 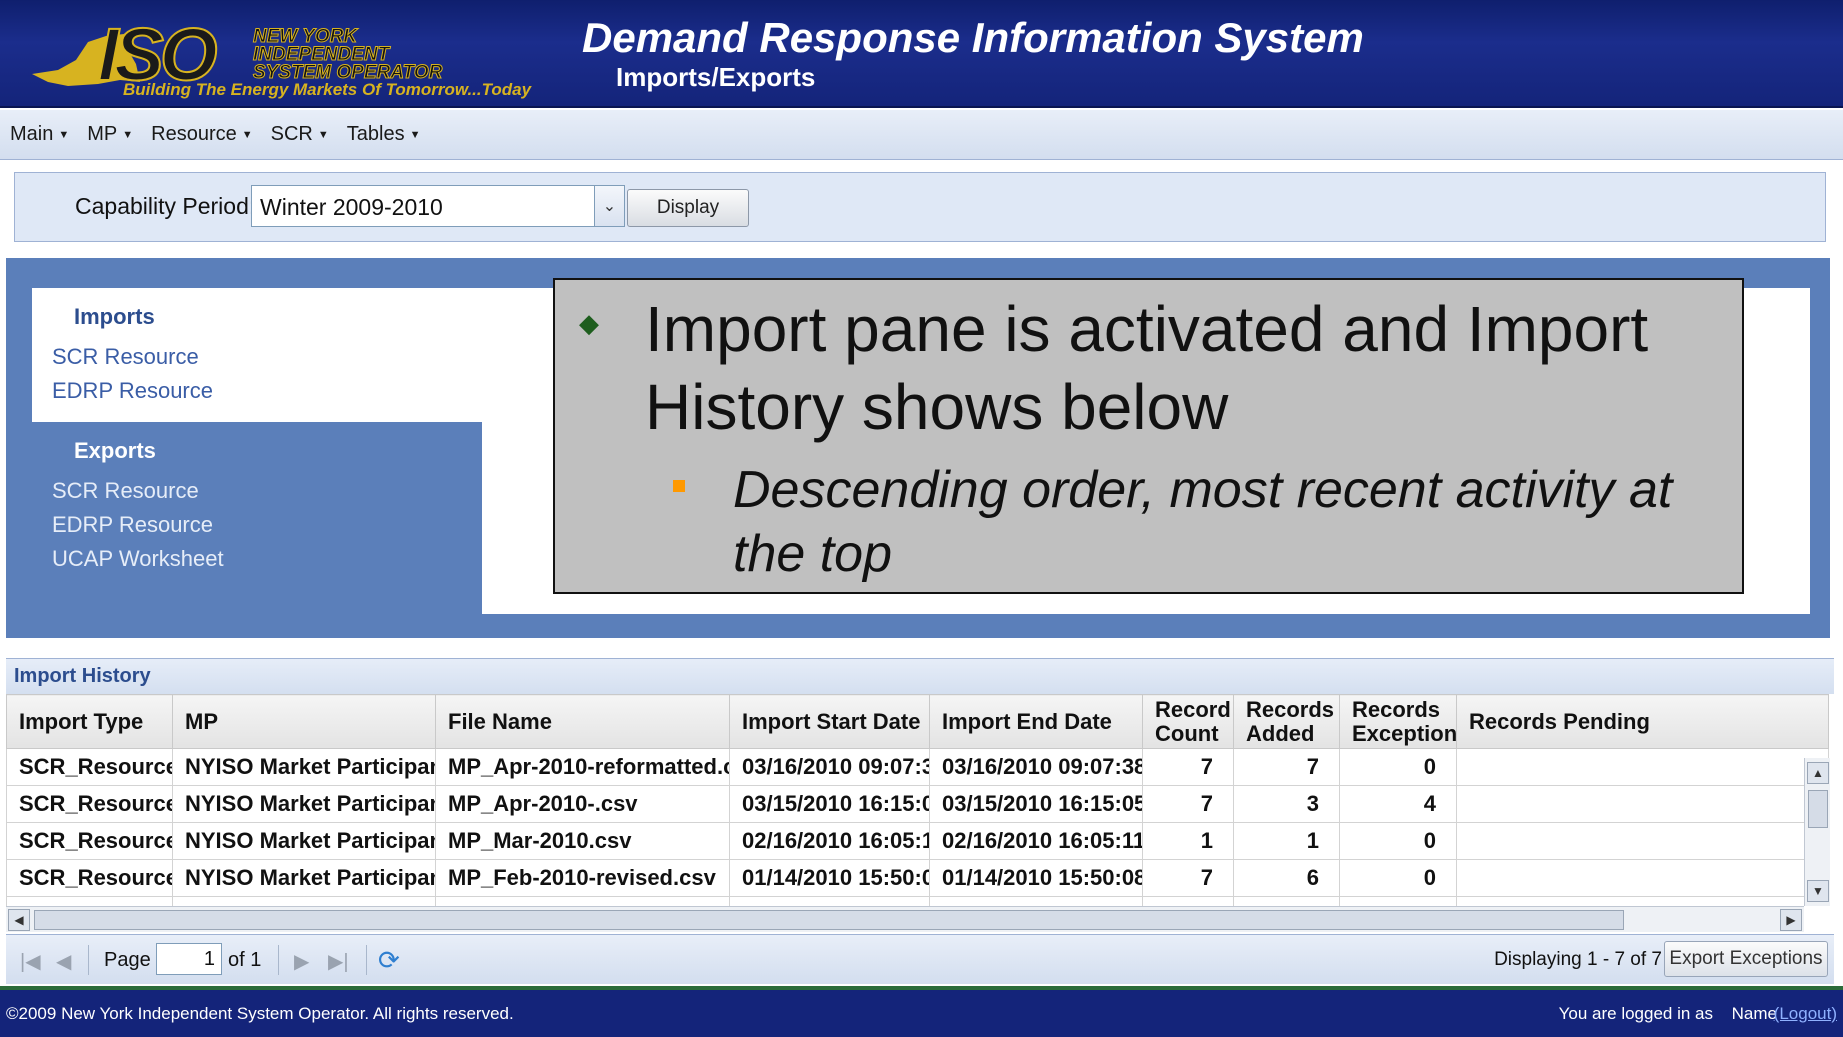 What do you see at coordinates (189, 959) in the screenshot?
I see `page-number-input: 1` at bounding box center [189, 959].